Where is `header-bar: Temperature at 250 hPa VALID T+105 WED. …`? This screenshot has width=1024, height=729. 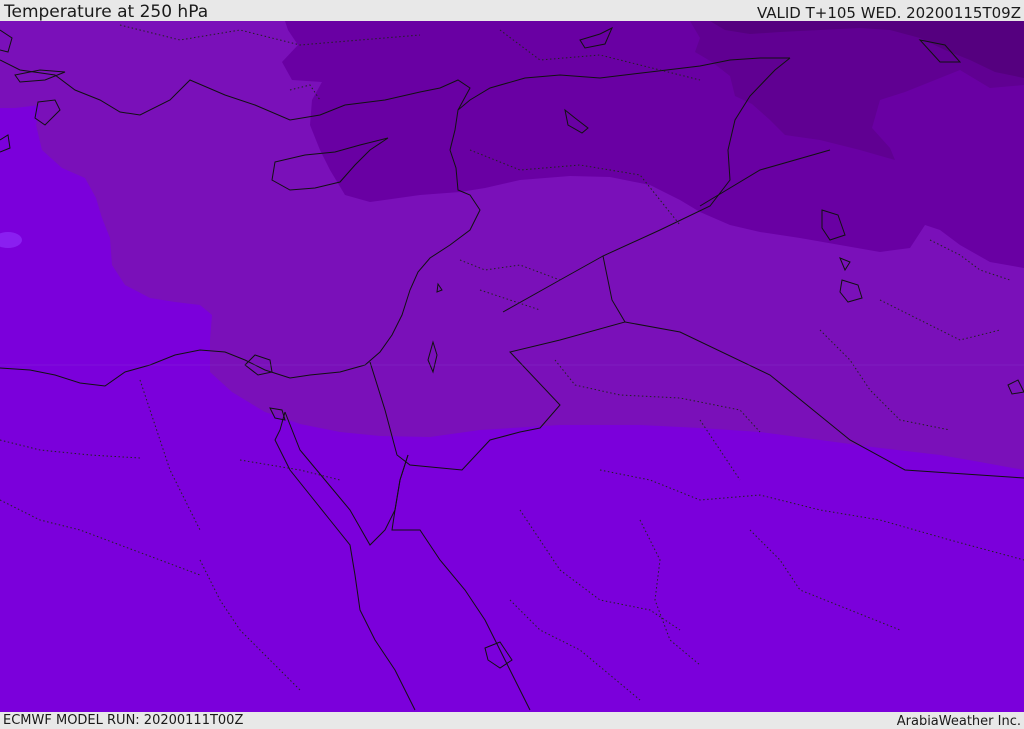 header-bar: Temperature at 250 hPa VALID T+105 WED. … is located at coordinates (512, 11).